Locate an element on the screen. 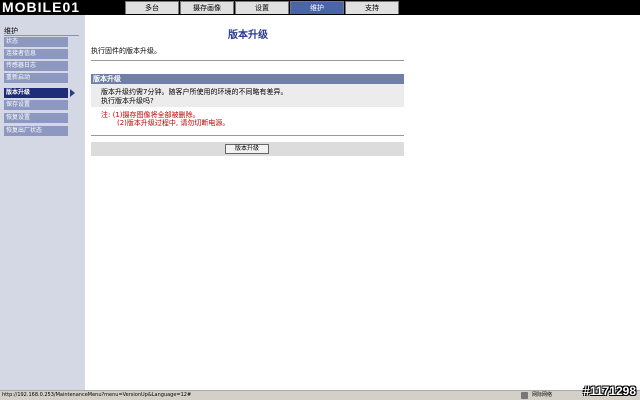 This screenshot has height=400, width=640. sidebar-item-connections: 连接者信息 is located at coordinates (36, 54).